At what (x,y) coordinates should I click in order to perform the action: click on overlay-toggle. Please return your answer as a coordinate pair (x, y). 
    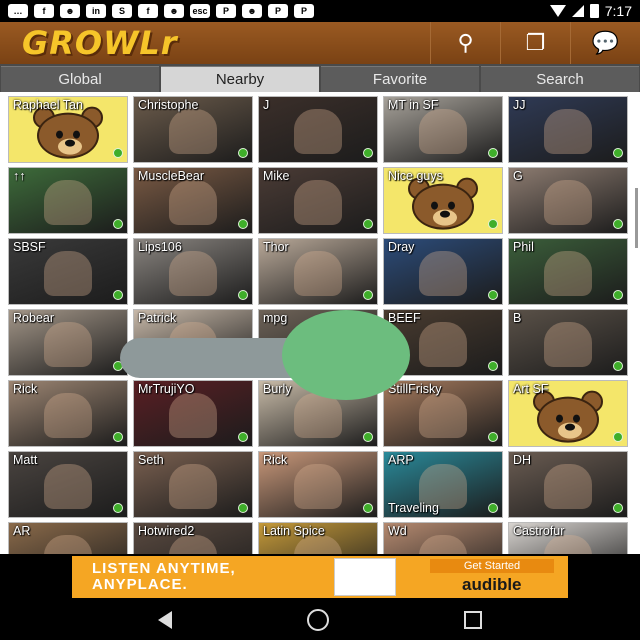
    Looking at the image, I should click on (265, 355).